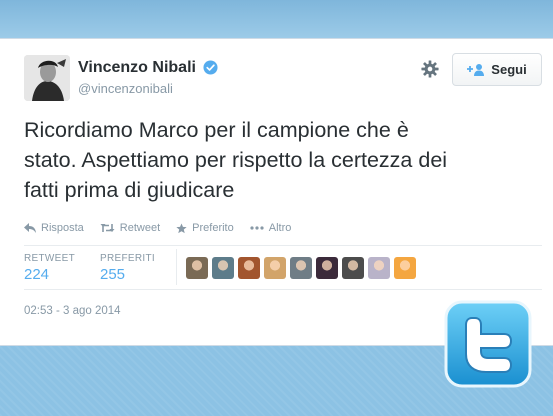 This screenshot has height=416, width=553. What do you see at coordinates (127, 268) in the screenshot?
I see `favorite-count: PREFERITI 255` at bounding box center [127, 268].